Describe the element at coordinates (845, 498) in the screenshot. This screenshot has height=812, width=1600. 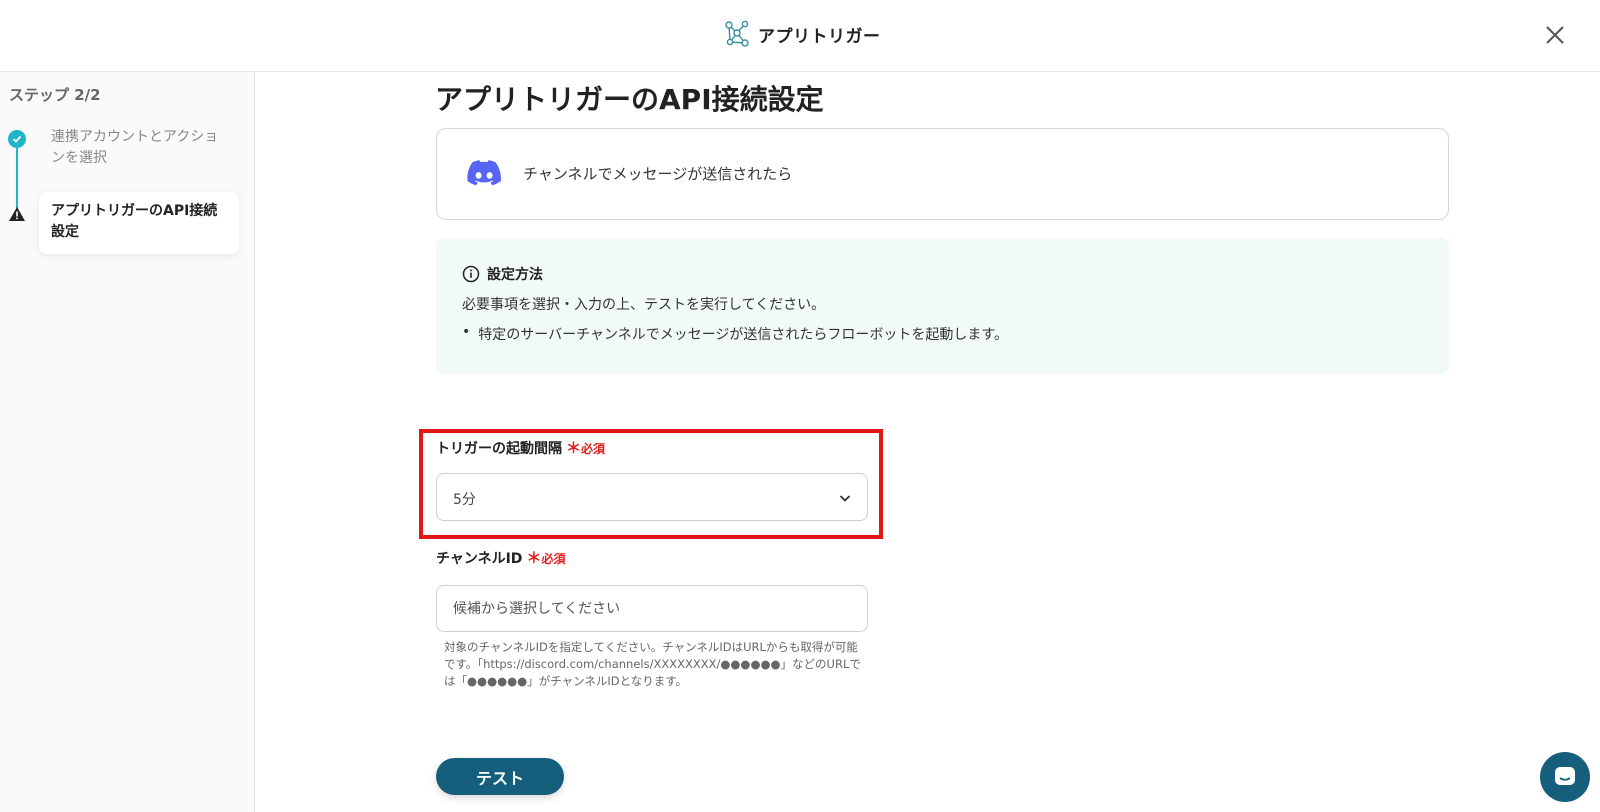
I see `chevron-down-icon` at that location.